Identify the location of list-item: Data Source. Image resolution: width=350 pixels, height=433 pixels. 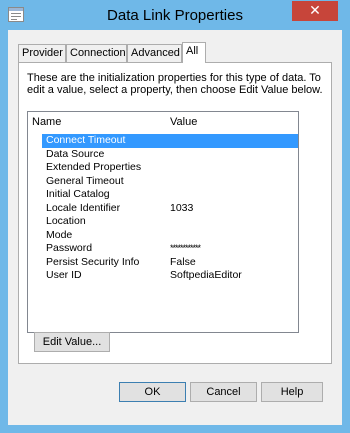
(163, 155).